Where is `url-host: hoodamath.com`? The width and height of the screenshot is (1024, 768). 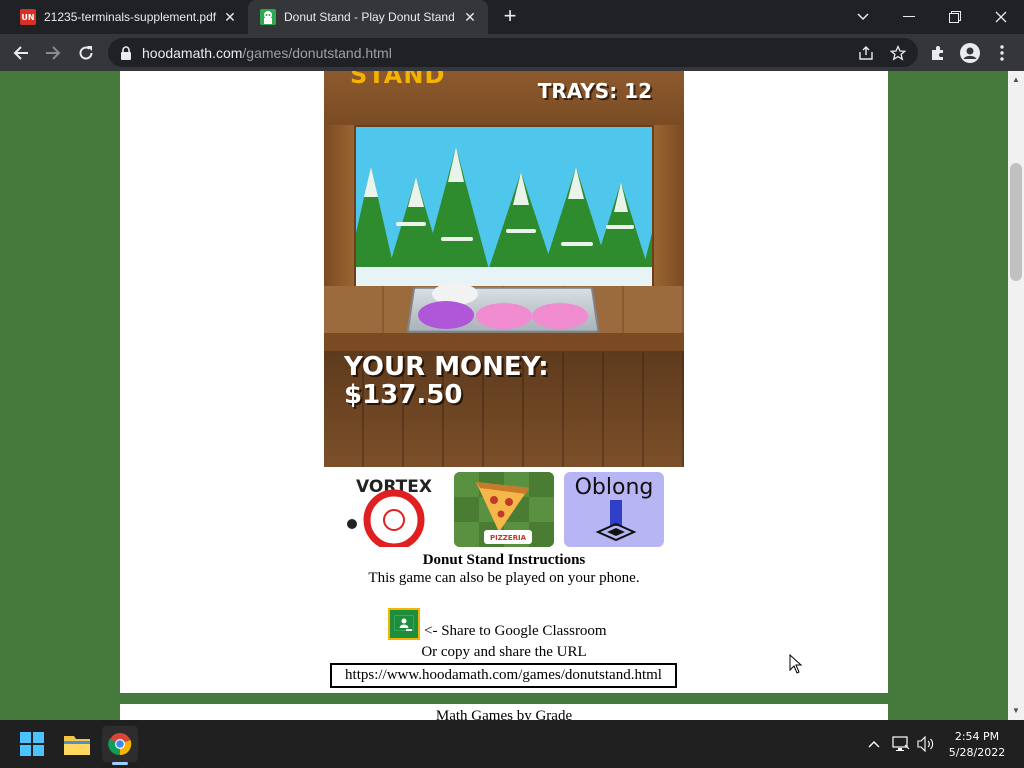 url-host: hoodamath.com is located at coordinates (192, 52).